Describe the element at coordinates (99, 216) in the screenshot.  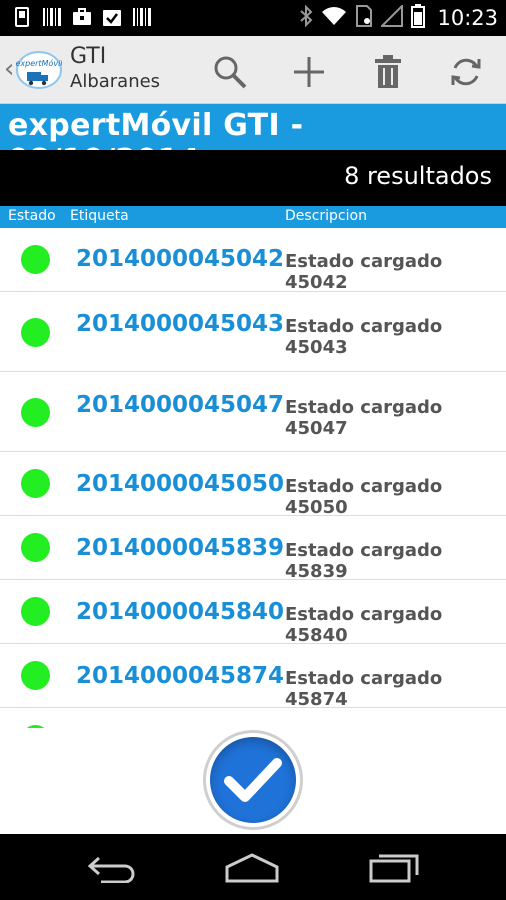
I see `column-etiqueta: Etiqueta` at that location.